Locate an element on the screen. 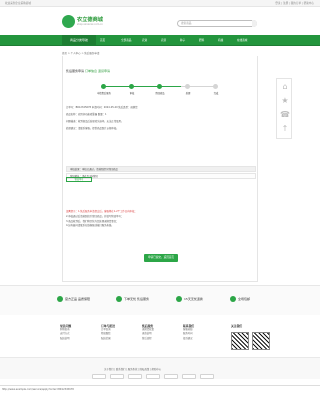 This screenshot has width=320, height=393. nav-category: 商品分类导航 is located at coordinates (79, 40).